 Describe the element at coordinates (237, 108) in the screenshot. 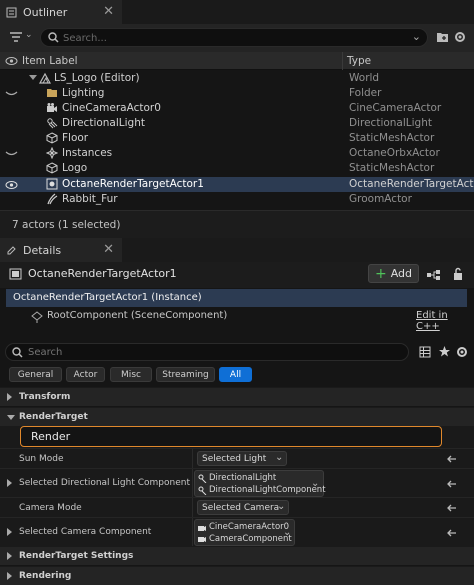

I see `outliner-row: CineCameraActor0 CineCameraActor` at that location.